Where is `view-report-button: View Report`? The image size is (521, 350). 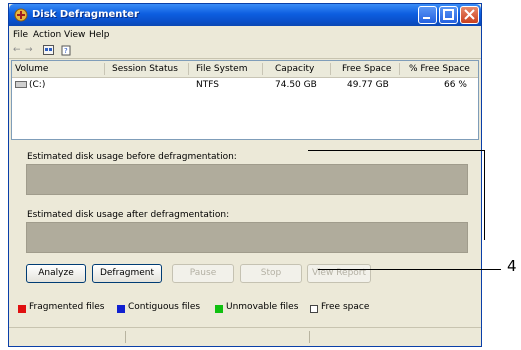
view-report-button: View Report is located at coordinates (339, 273).